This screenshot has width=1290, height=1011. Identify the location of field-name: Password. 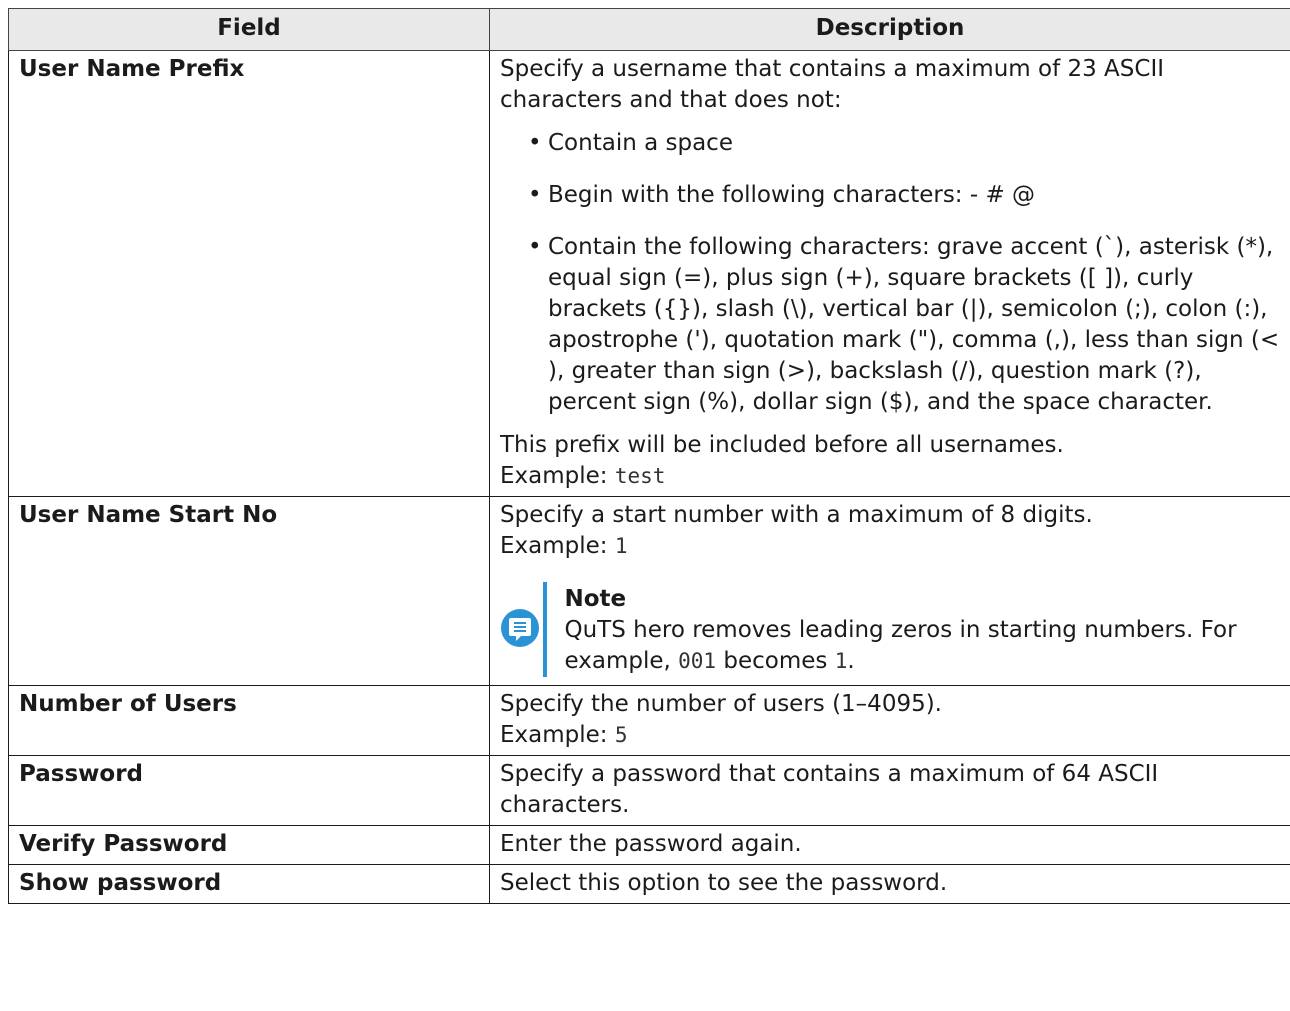
(249, 790).